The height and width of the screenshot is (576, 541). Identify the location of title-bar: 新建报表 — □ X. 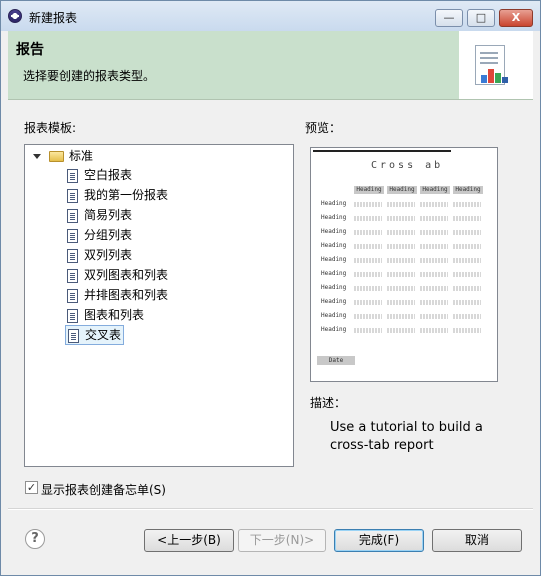
(270, 16).